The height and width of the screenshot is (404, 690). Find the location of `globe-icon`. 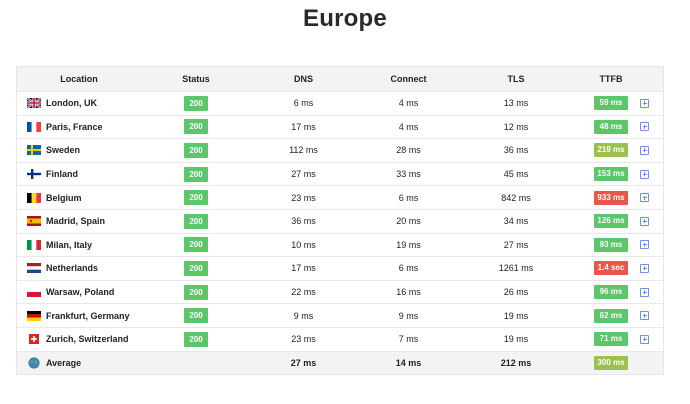

globe-icon is located at coordinates (34, 363).